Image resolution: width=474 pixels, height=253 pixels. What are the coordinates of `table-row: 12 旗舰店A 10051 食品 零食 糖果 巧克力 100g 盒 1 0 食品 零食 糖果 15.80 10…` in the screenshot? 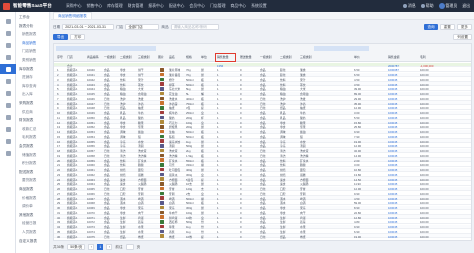 It's located at (262, 122).